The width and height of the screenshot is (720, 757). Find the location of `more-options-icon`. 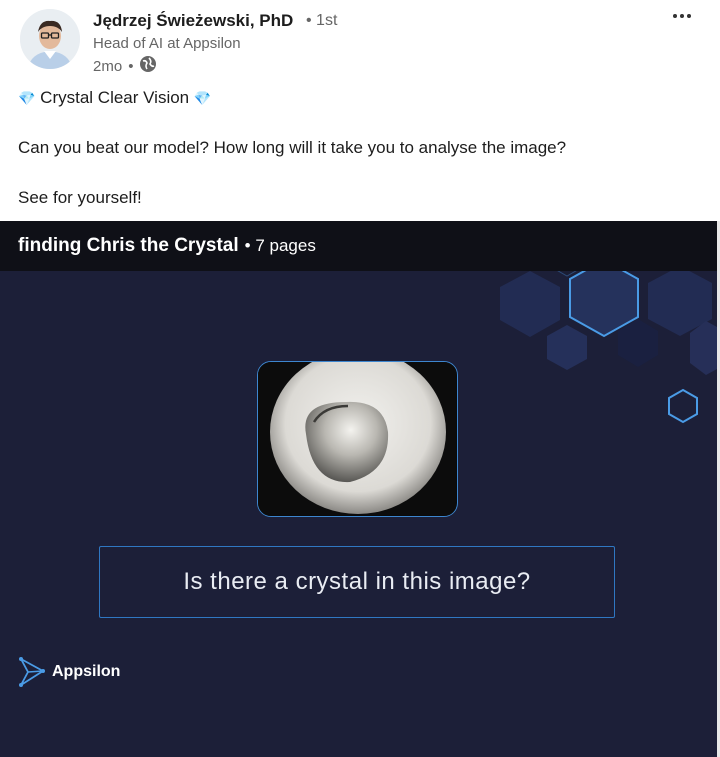

more-options-icon is located at coordinates (675, 16).